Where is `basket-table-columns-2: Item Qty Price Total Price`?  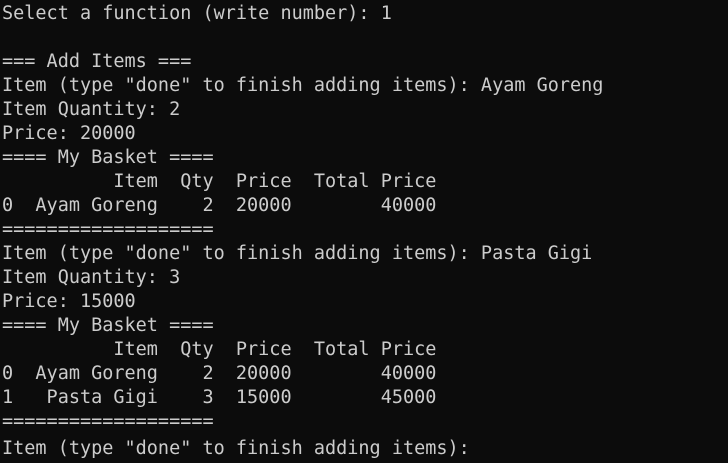 basket-table-columns-2: Item Qty Price Total Price is located at coordinates (219, 349).